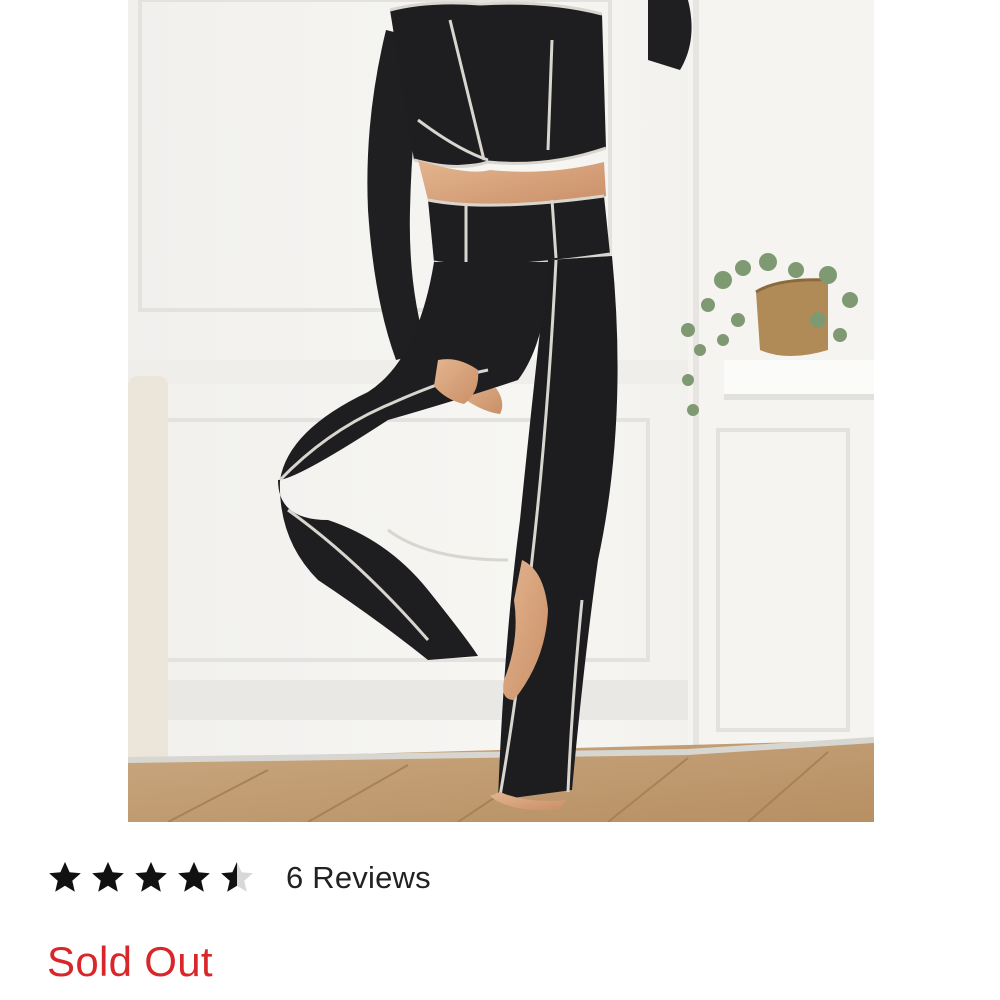 The image size is (1000, 1000). I want to click on reviews-link: 6 Reviews, so click(358, 878).